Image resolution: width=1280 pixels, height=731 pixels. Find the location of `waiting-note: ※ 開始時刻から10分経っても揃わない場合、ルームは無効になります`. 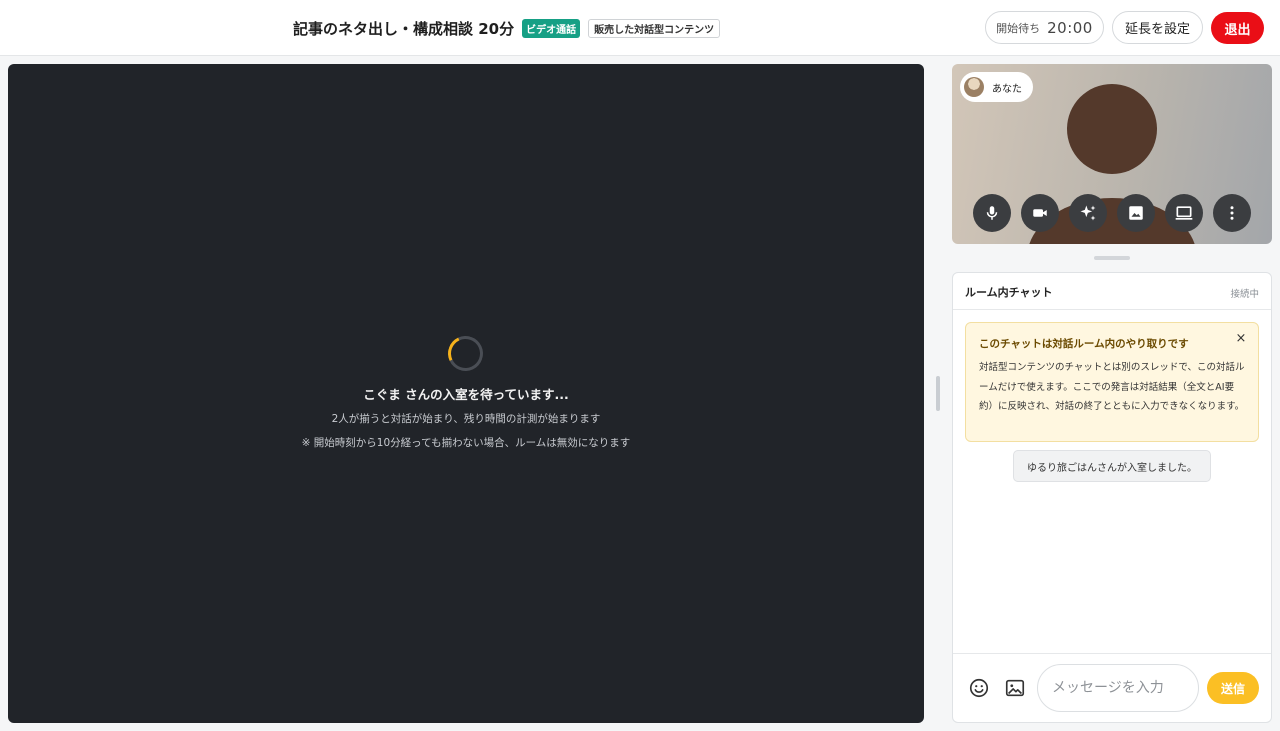

waiting-note: ※ 開始時刻から10分経っても揃わない場合、ルームは無効になります is located at coordinates (466, 443).